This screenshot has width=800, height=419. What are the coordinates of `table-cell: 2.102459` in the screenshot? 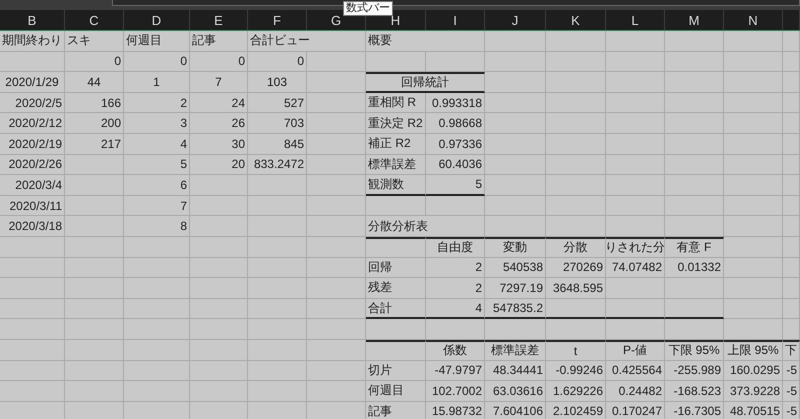 It's located at (576, 410).